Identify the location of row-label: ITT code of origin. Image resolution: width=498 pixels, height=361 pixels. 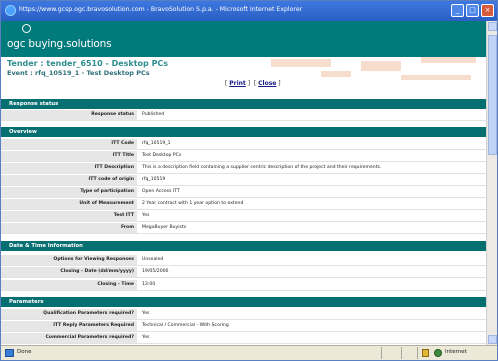
(69, 180).